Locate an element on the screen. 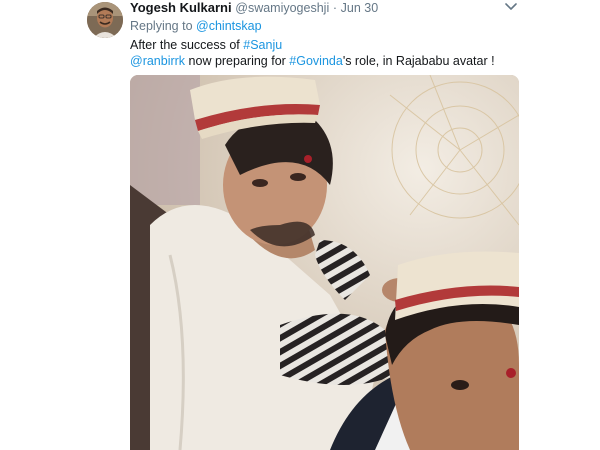 This screenshot has height=450, width=600. replying-prefix: Replying to is located at coordinates (161, 26).